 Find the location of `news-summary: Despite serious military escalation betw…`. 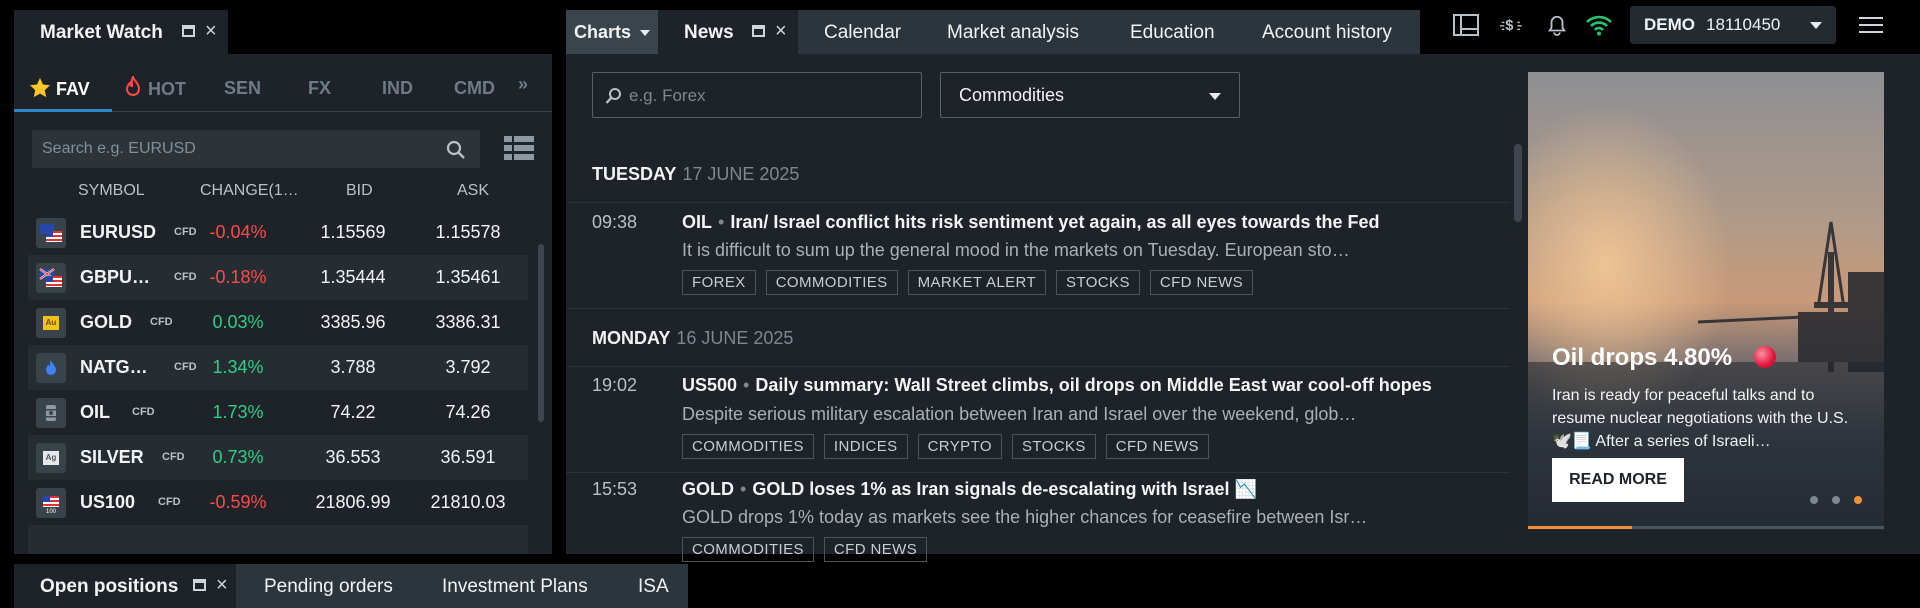

news-summary: Despite serious military escalation betw… is located at coordinates (1019, 414).